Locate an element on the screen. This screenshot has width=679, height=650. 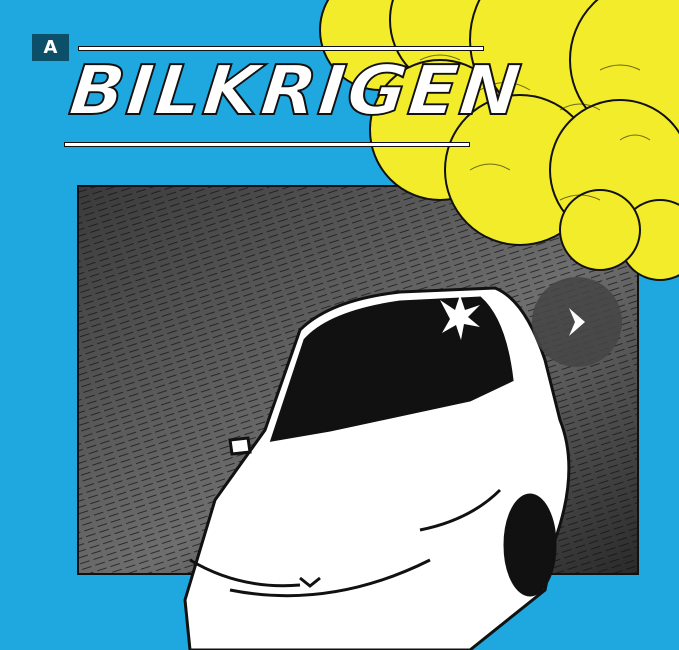
carousel-next-button is located at coordinates (577, 322).